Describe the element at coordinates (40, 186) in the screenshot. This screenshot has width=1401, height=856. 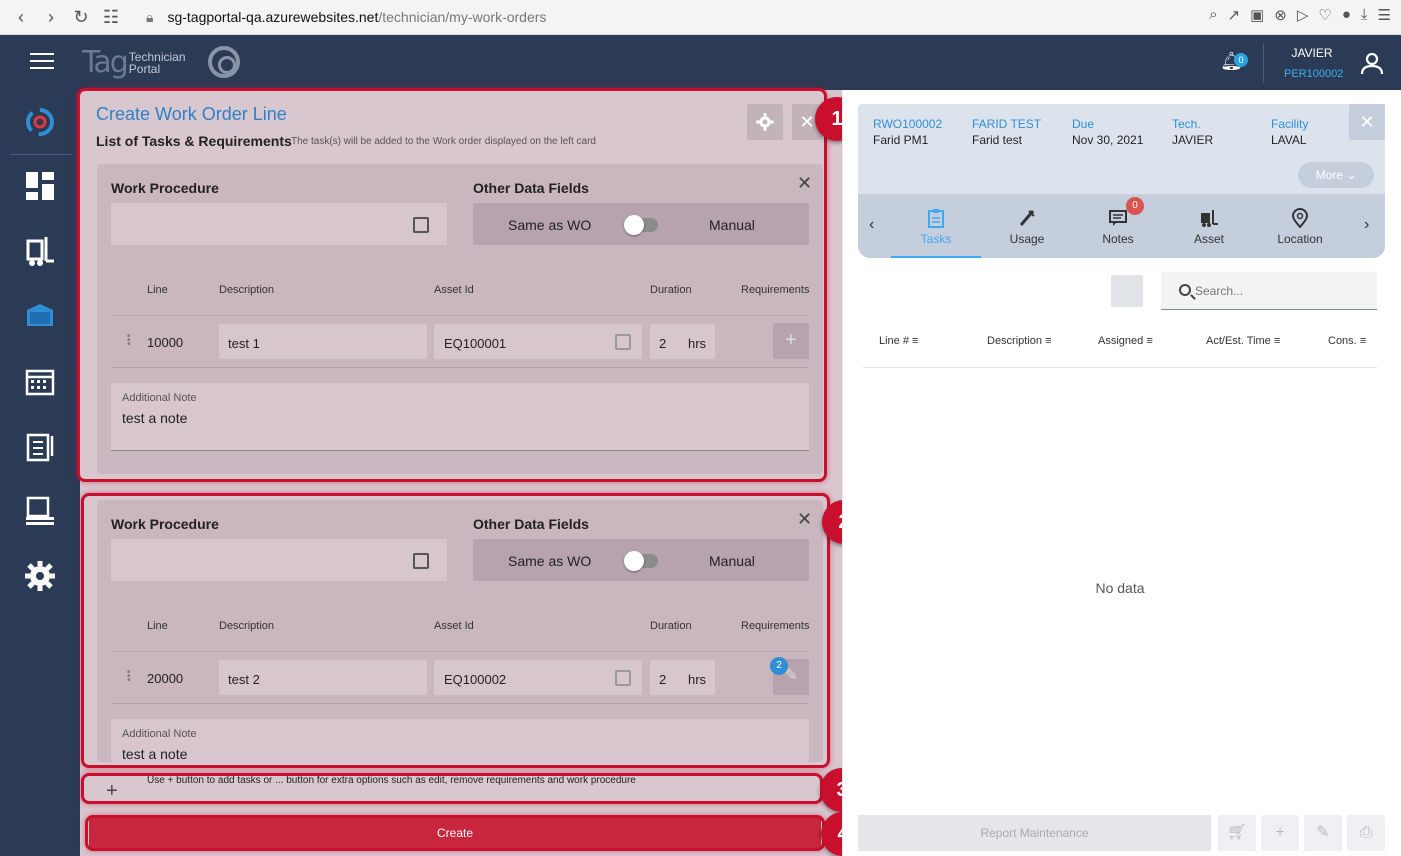
I see `dashboard-icon` at that location.